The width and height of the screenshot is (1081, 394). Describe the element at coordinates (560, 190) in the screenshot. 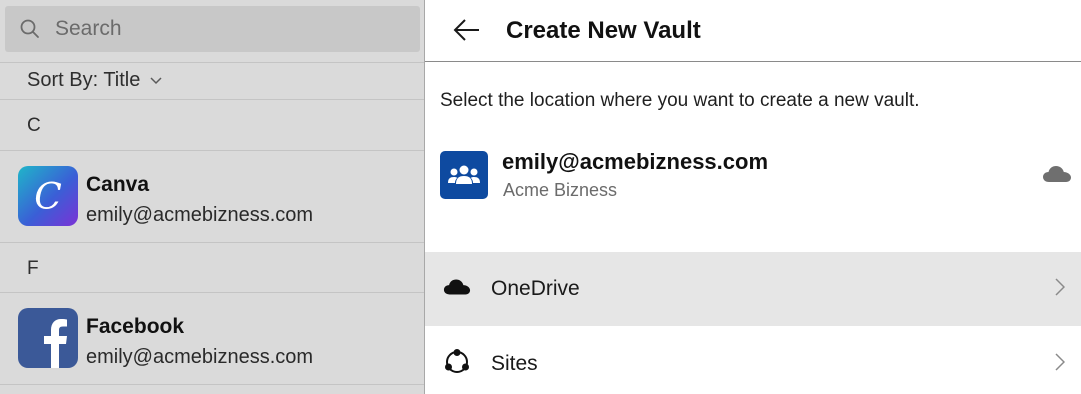

I see `account-org: Acme Bizness` at that location.